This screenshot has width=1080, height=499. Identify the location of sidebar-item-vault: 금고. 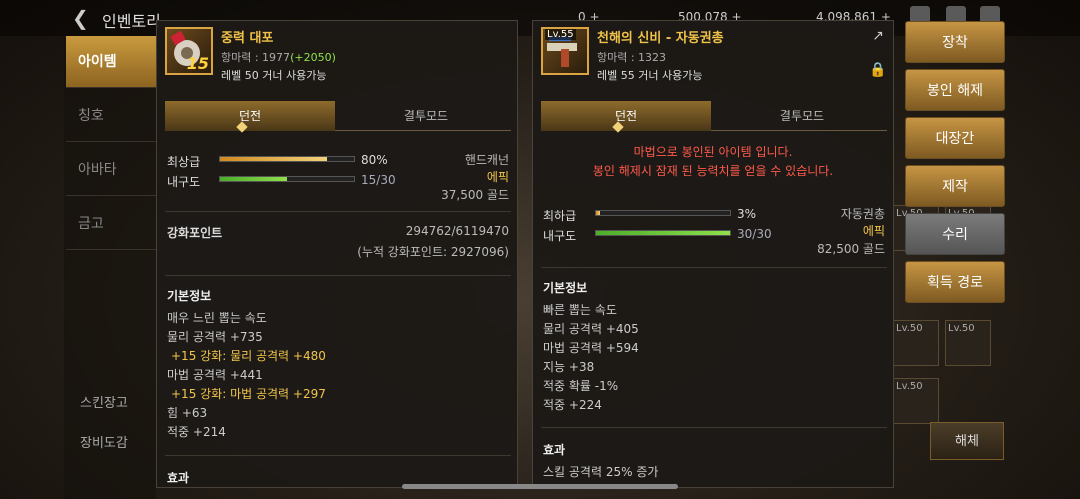
(111, 224).